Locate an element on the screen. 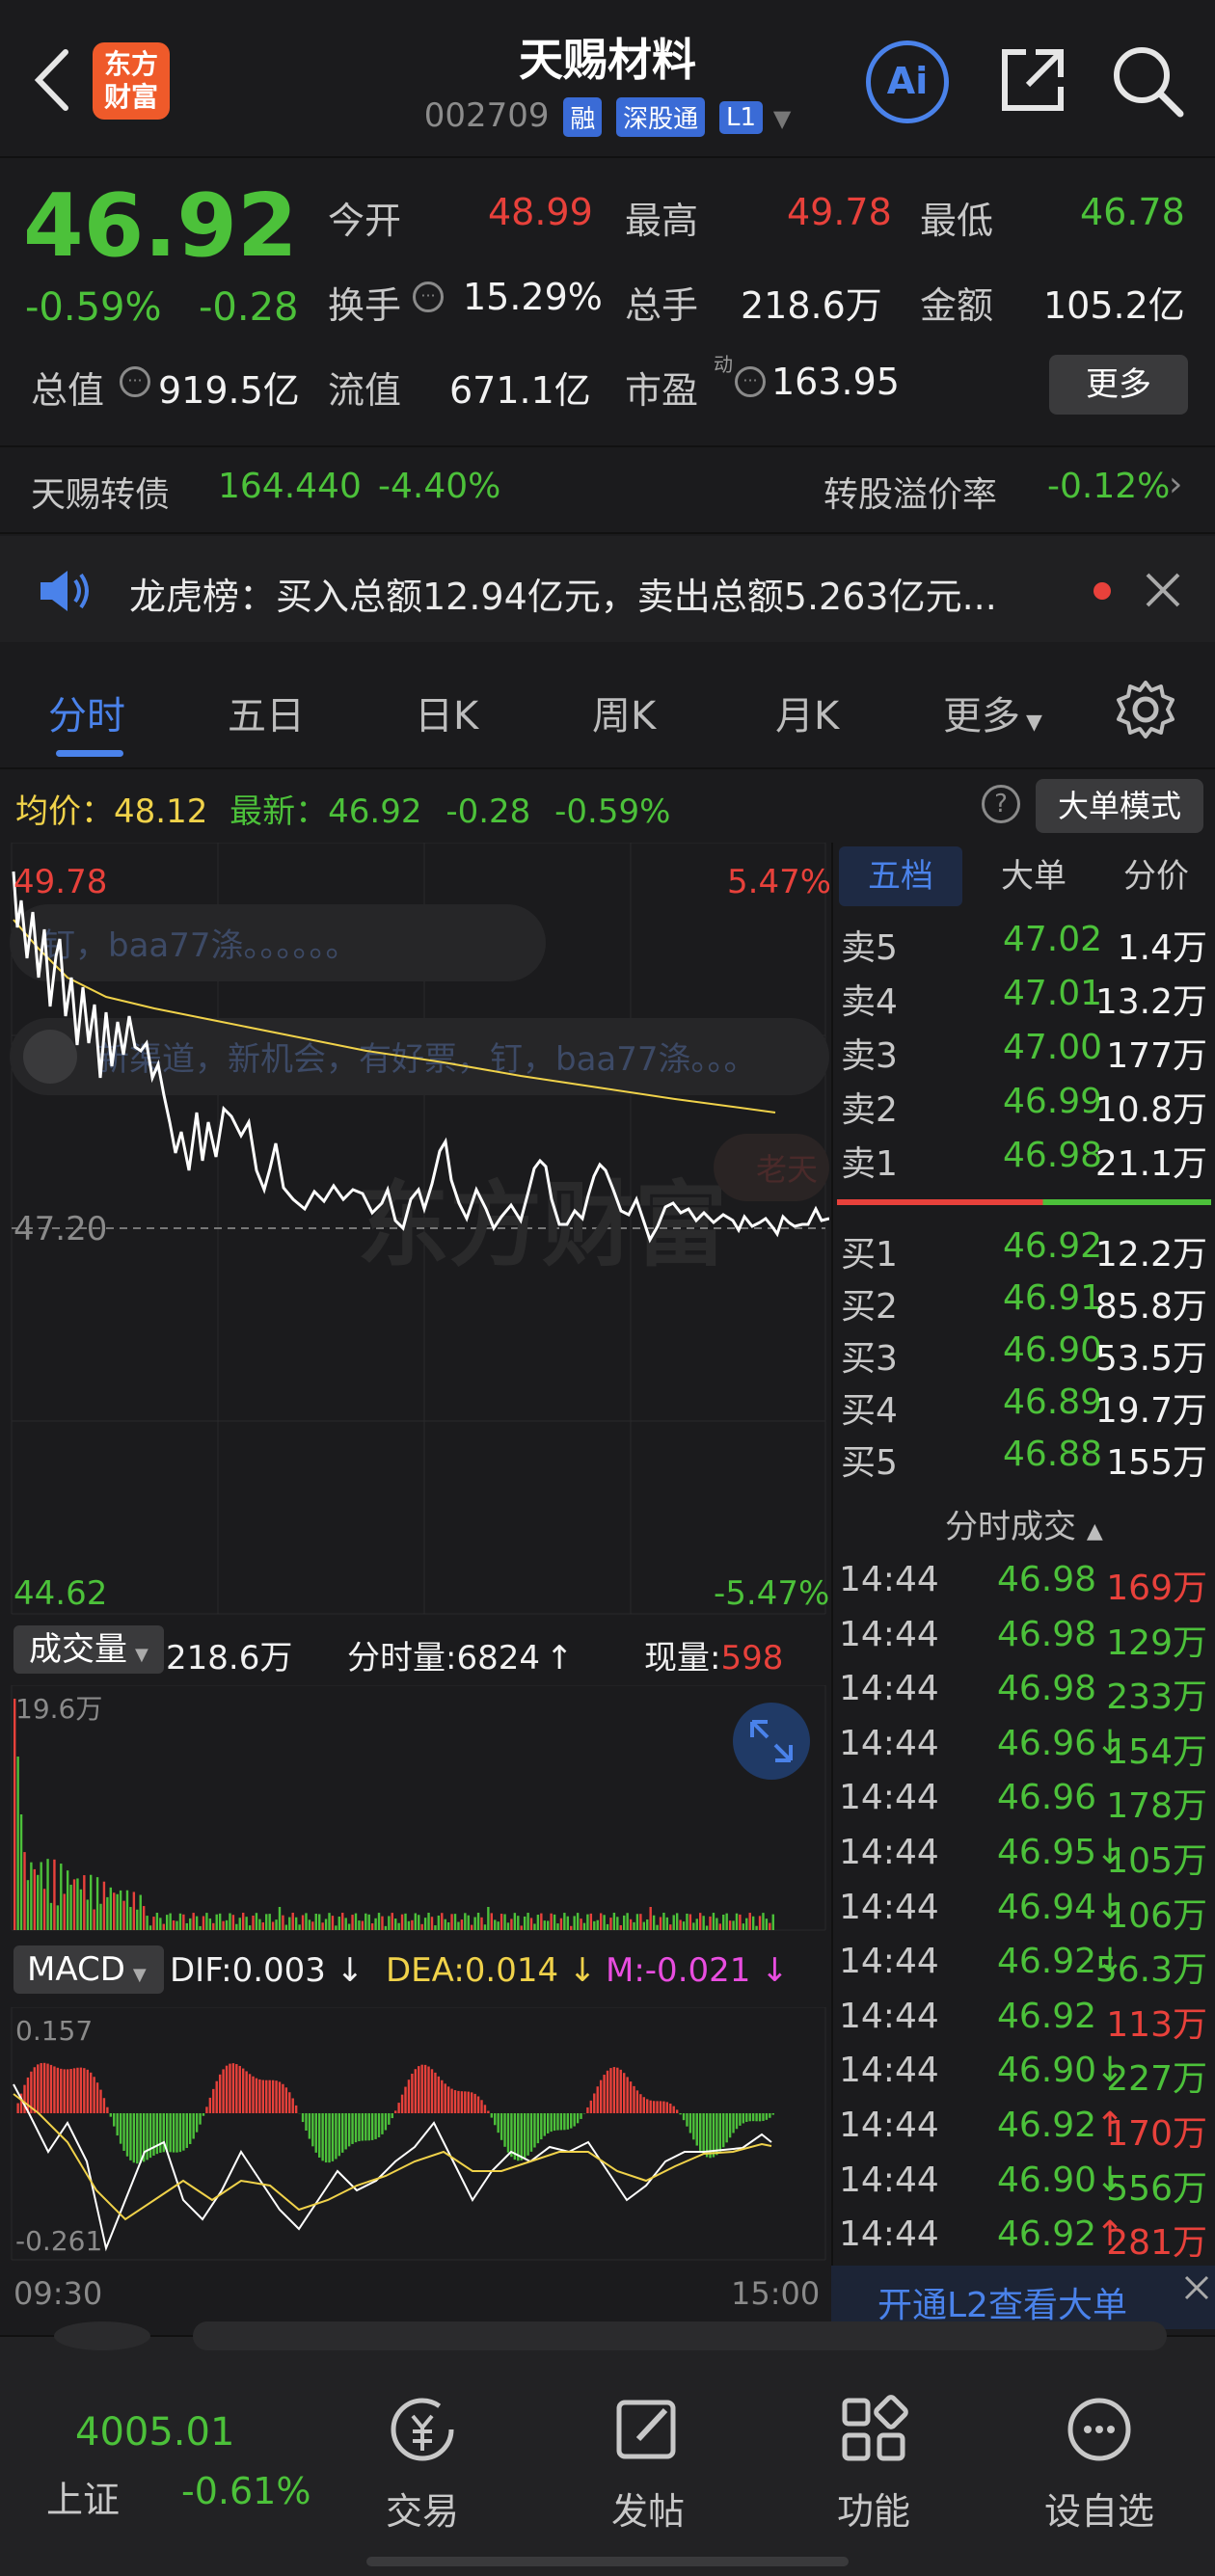 The width and height of the screenshot is (1215, 2576). nav-post: 发帖 is located at coordinates (648, 2463).